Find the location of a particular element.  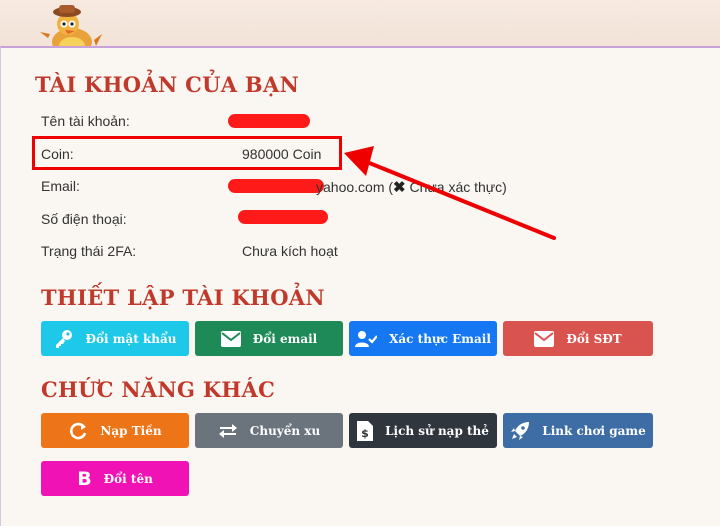

game-link-label: Link chơi game is located at coordinates (594, 430).